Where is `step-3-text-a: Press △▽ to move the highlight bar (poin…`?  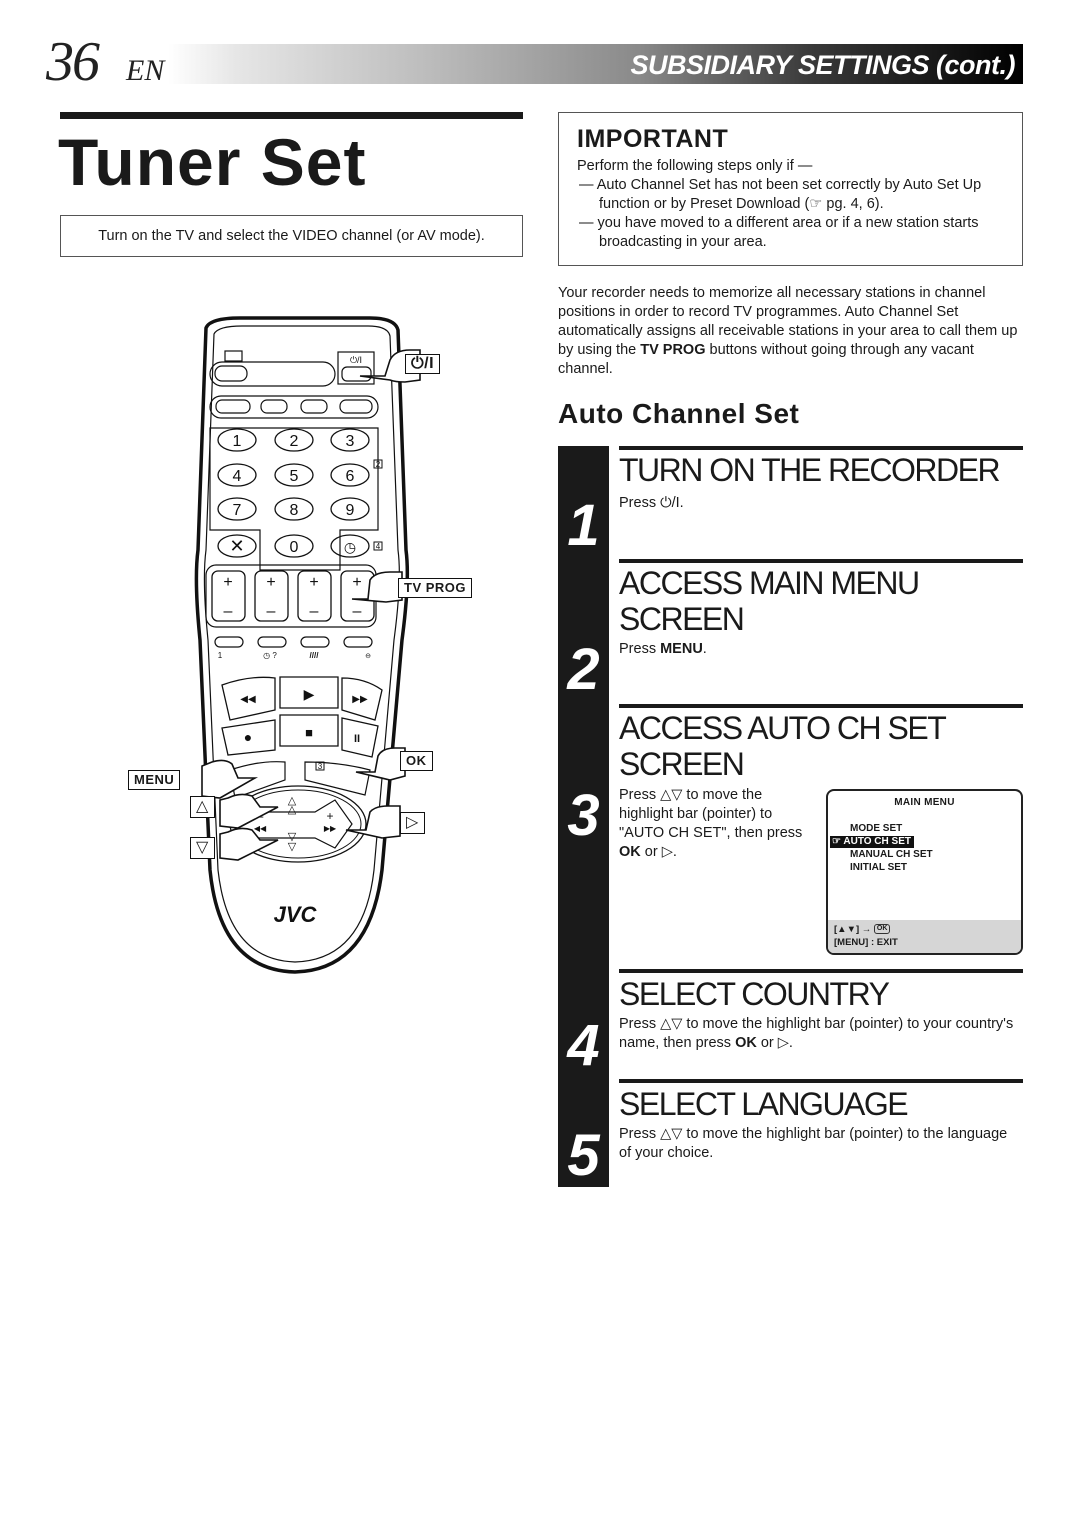 step-3-text-a: Press △▽ to move the highlight bar (poin… is located at coordinates (711, 814).